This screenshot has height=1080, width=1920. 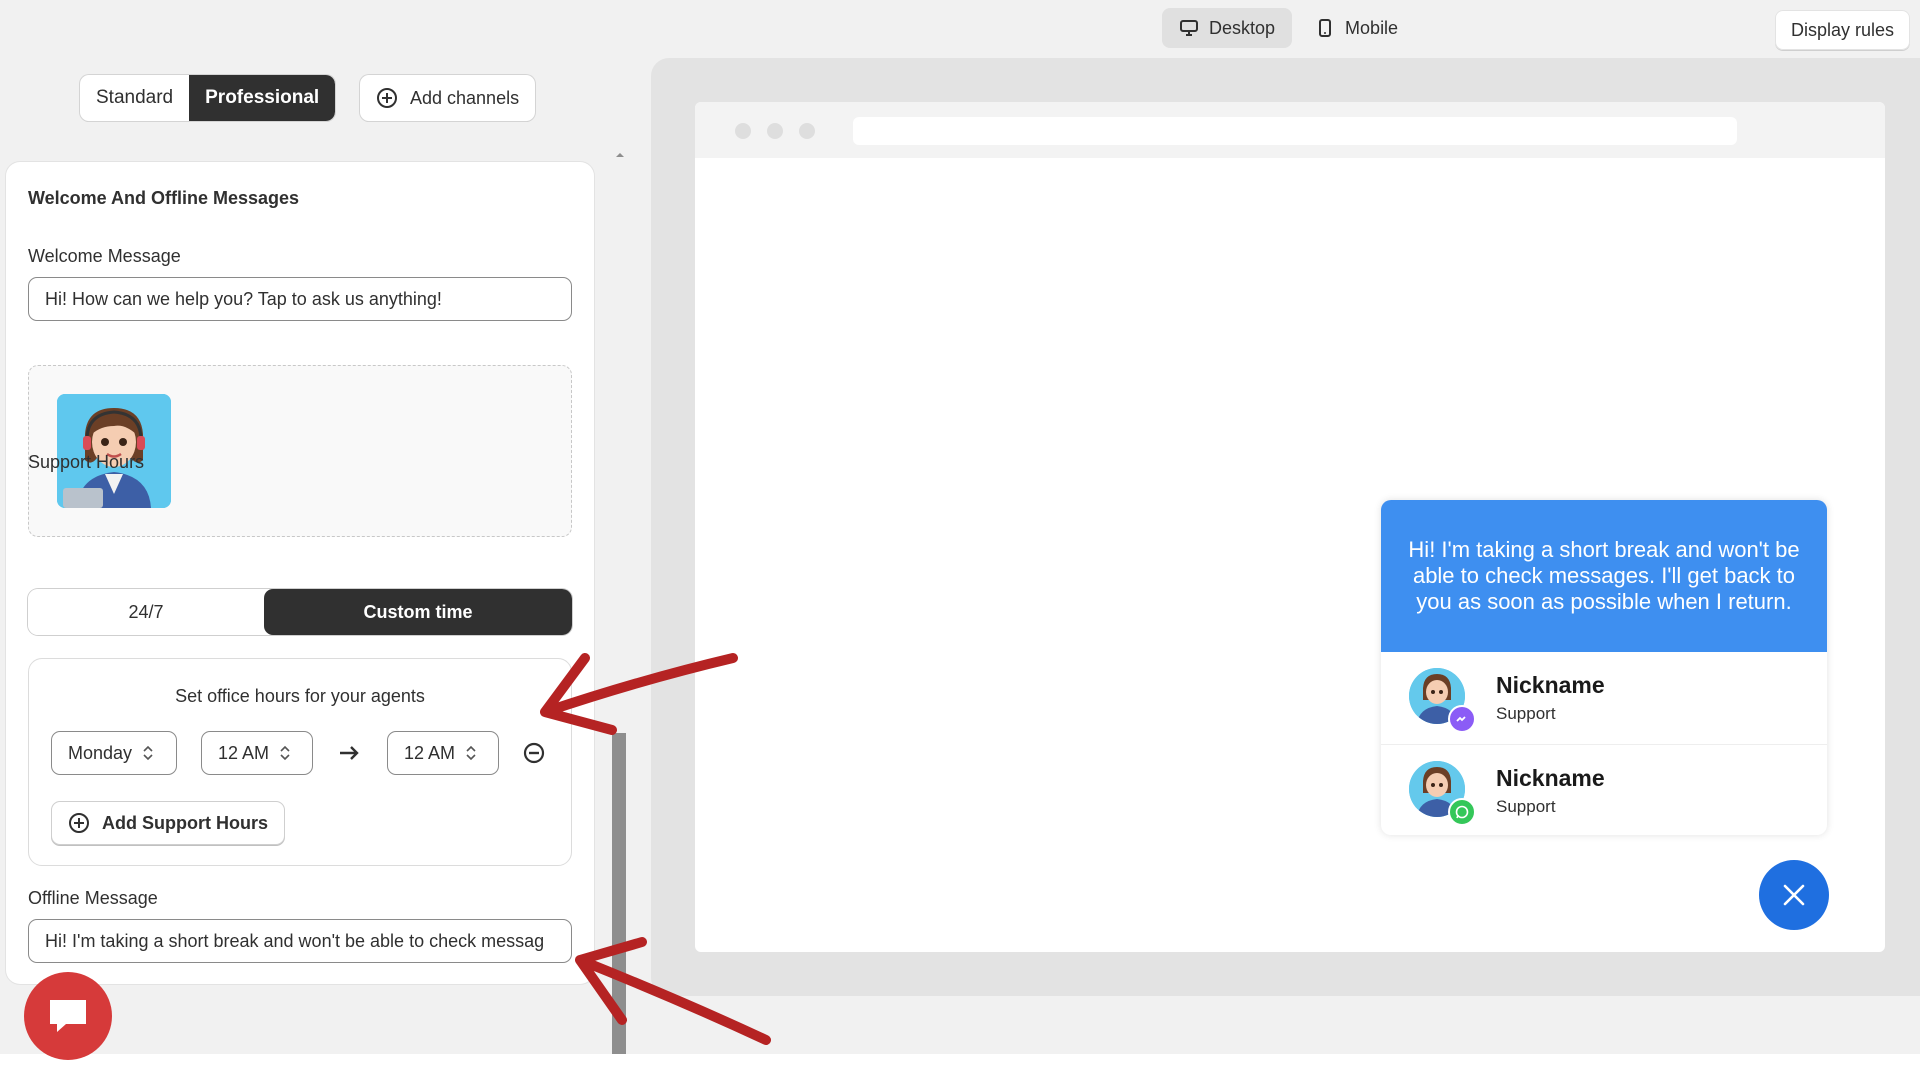 I want to click on desktop-view-button: Desktop, so click(x=1227, y=28).